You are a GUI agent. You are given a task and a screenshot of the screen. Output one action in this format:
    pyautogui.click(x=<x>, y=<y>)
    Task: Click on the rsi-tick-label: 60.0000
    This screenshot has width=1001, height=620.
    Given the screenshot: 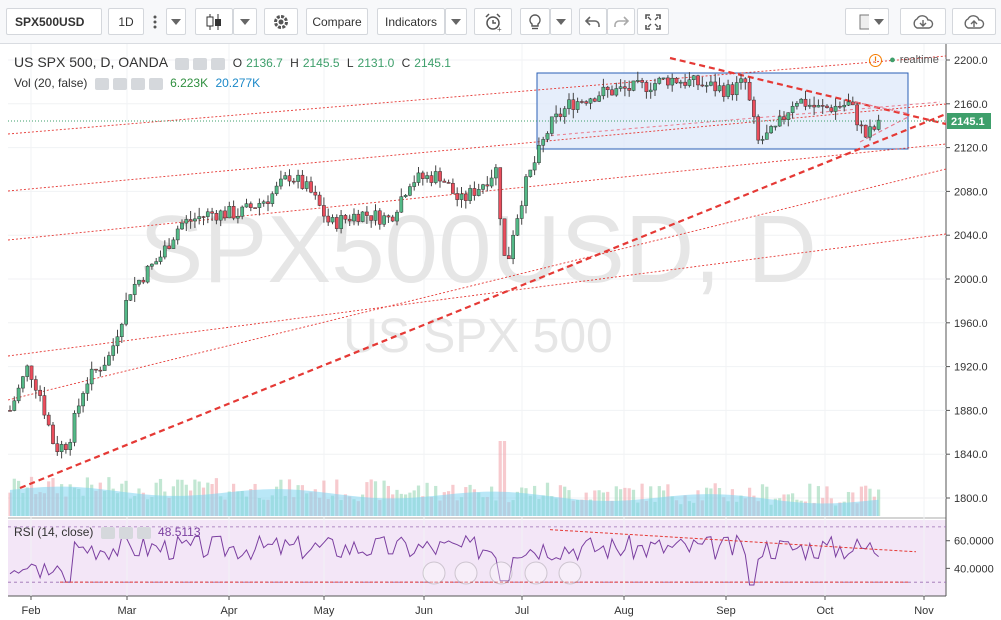 What is the action you would take?
    pyautogui.click(x=974, y=542)
    